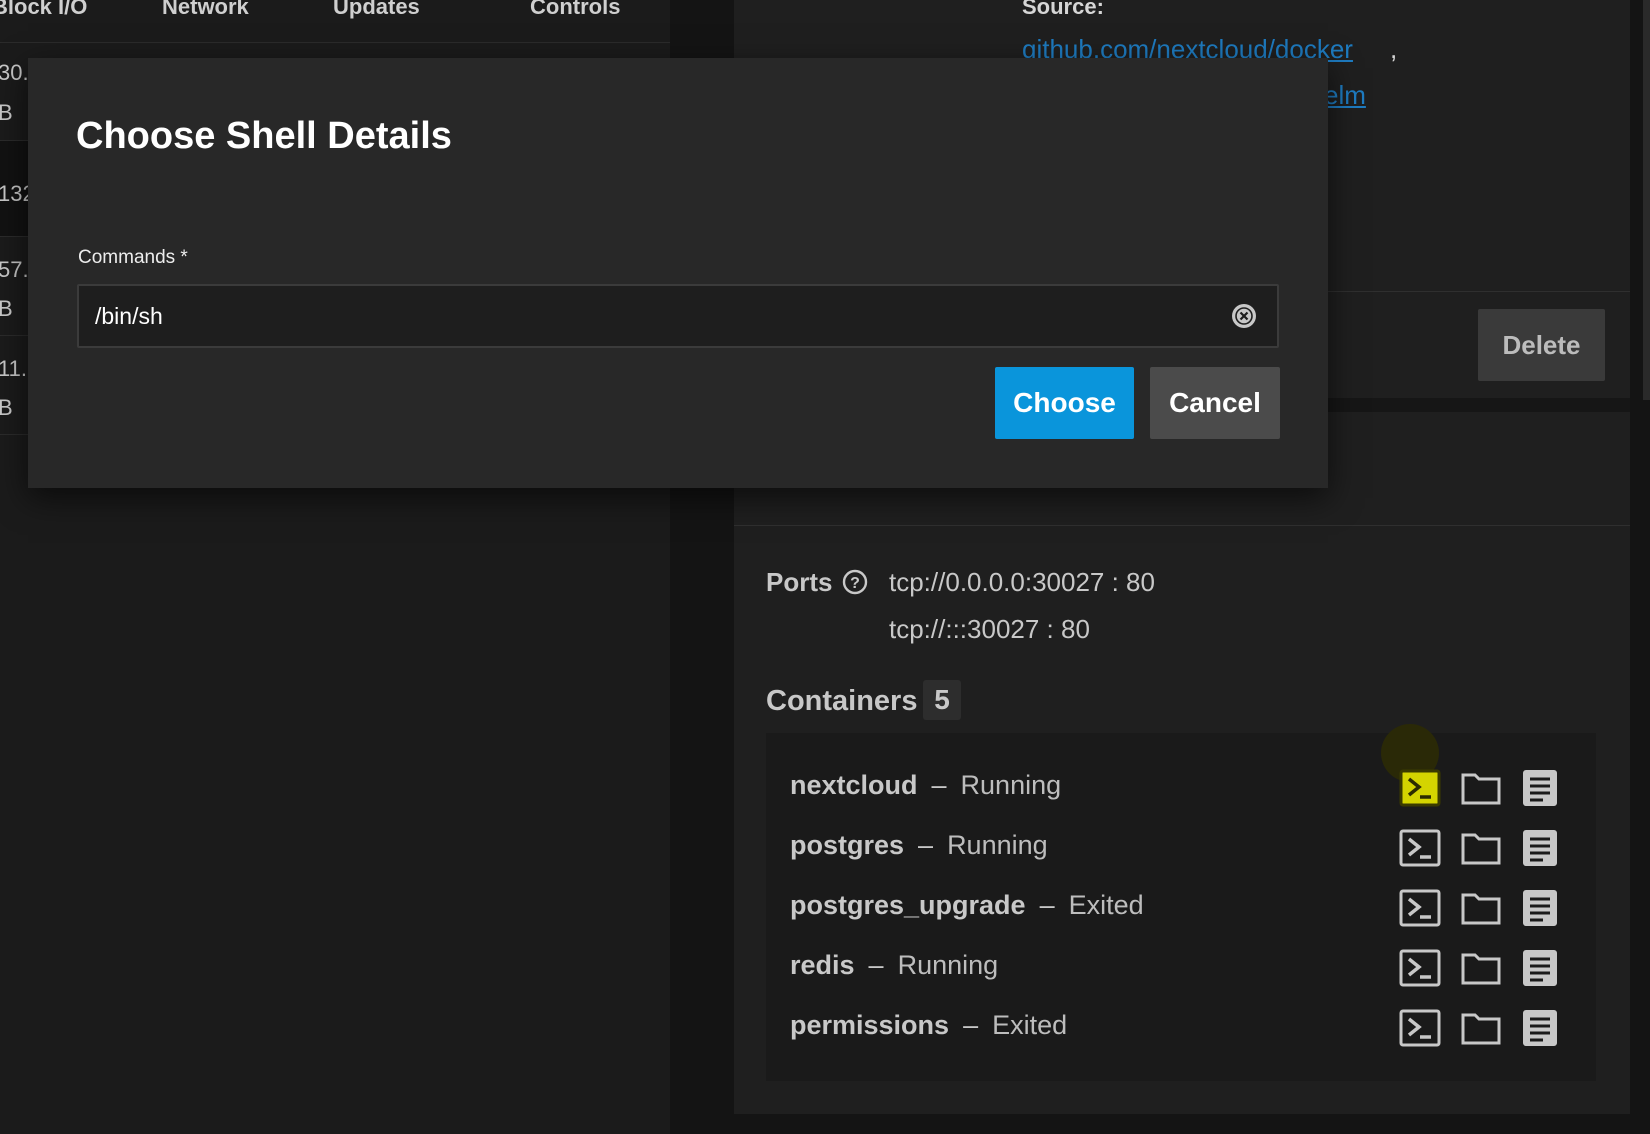  What do you see at coordinates (1064, 403) in the screenshot?
I see `choose-button: Choose` at bounding box center [1064, 403].